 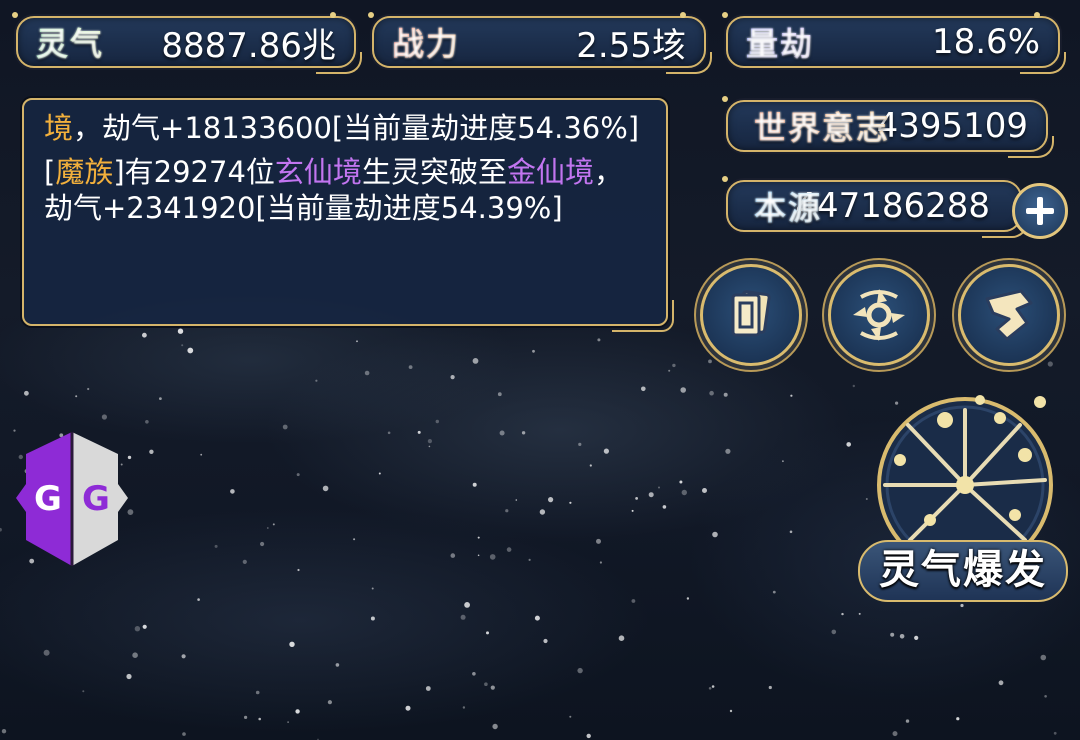 I want to click on flag-icon, so click(x=1009, y=315).